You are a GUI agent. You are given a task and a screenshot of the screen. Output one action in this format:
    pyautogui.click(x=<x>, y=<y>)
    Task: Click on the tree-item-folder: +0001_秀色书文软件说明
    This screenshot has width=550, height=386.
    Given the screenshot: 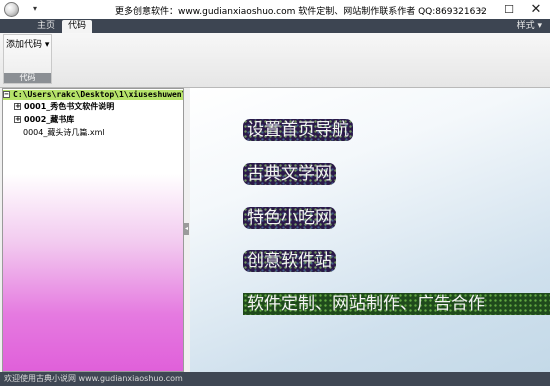 What is the action you would take?
    pyautogui.click(x=64, y=107)
    